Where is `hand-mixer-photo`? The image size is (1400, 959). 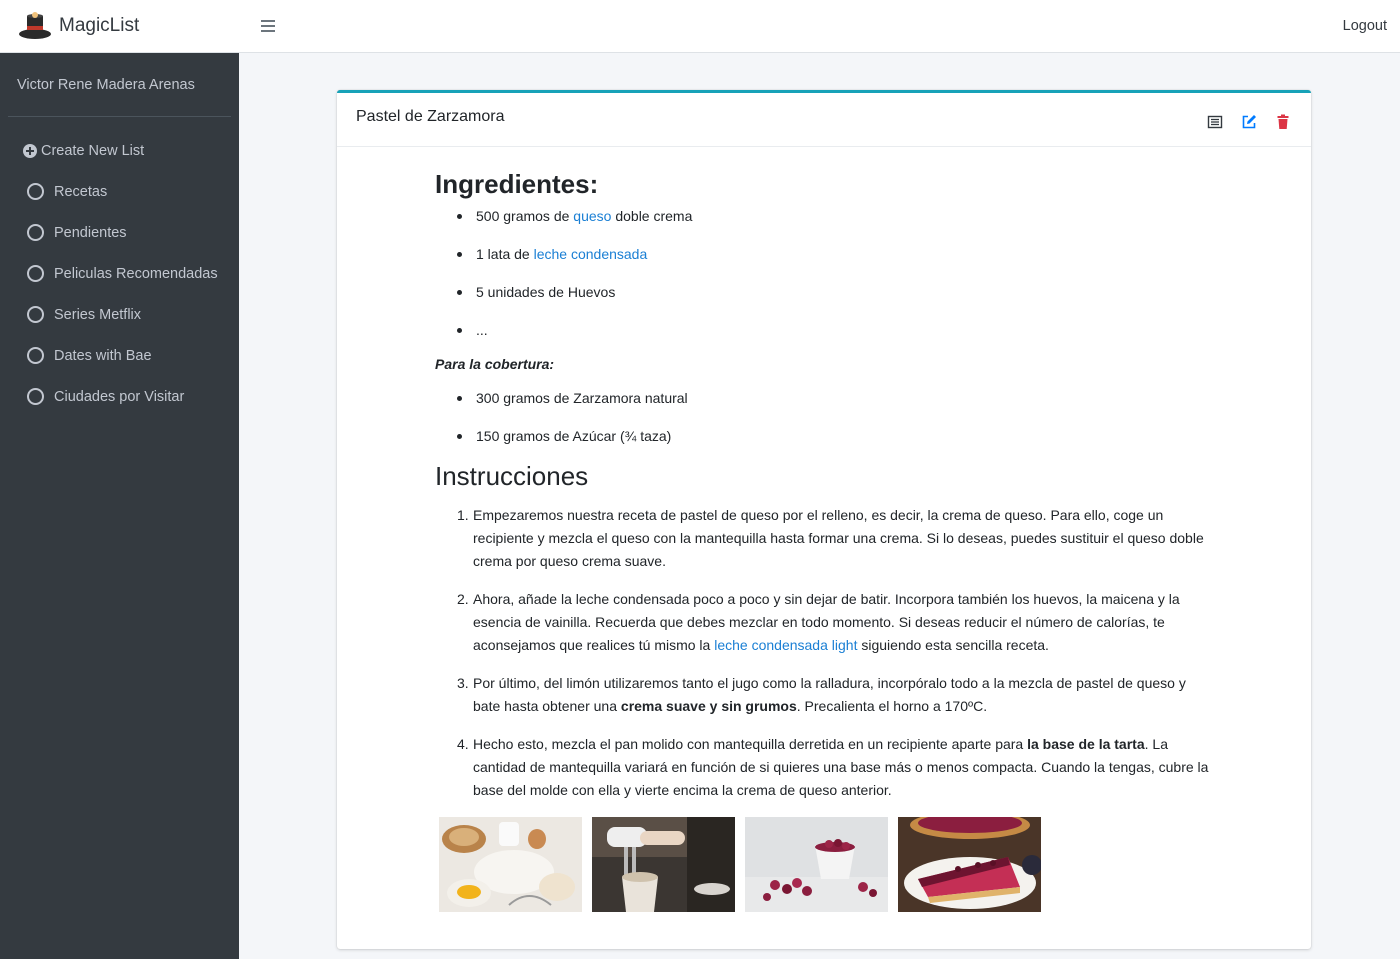 hand-mixer-photo is located at coordinates (663, 864).